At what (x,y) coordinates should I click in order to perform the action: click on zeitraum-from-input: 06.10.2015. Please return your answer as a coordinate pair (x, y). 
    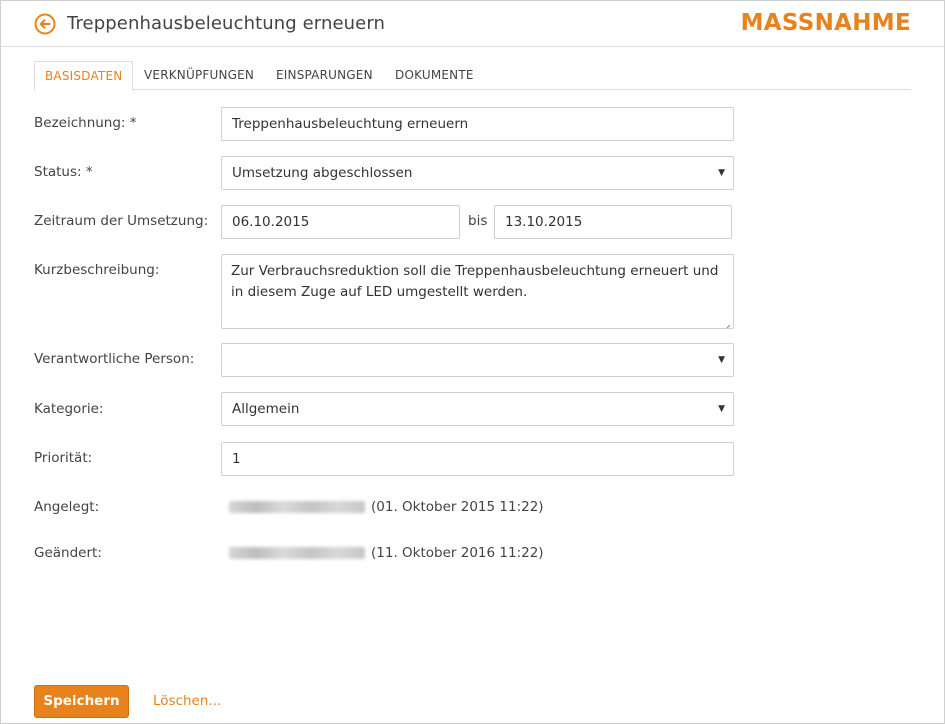
    Looking at the image, I should click on (340, 222).